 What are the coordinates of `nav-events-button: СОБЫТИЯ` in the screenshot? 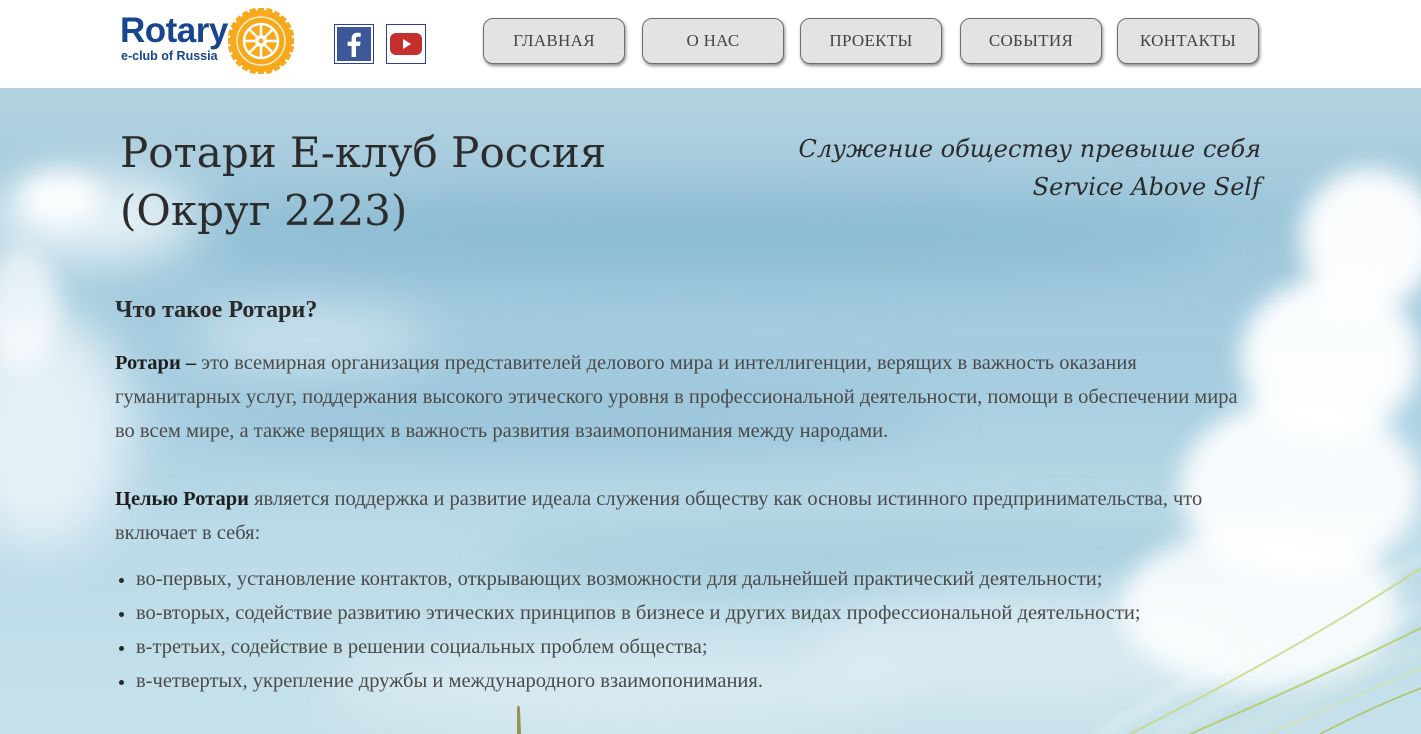 It's located at (1031, 41).